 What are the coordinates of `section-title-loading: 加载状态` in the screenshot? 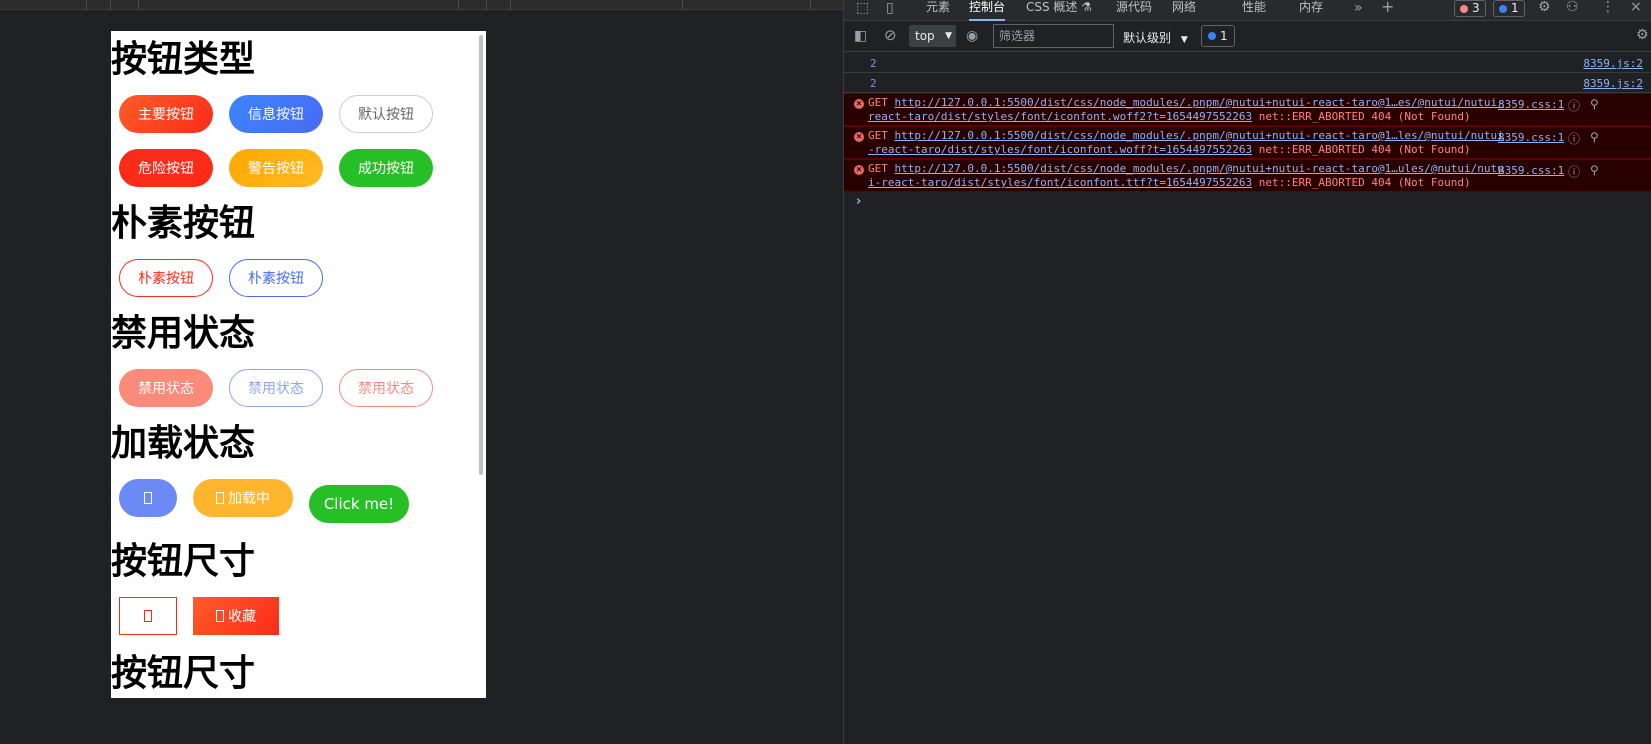 It's located at (183, 443).